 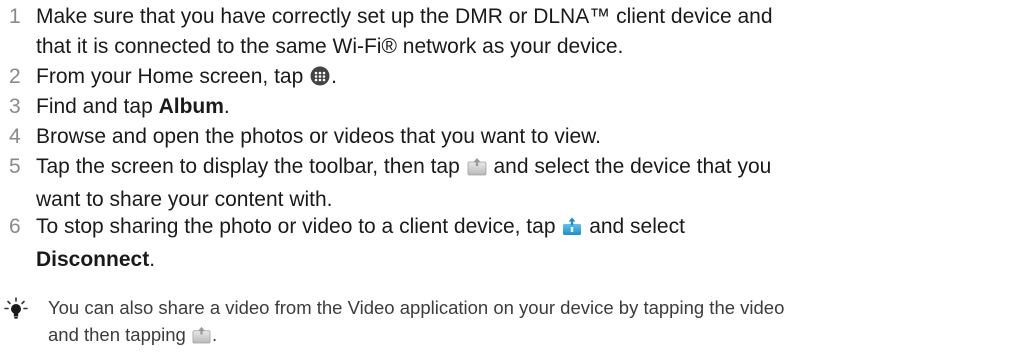 What do you see at coordinates (15, 226) in the screenshot?
I see `step-number: 6` at bounding box center [15, 226].